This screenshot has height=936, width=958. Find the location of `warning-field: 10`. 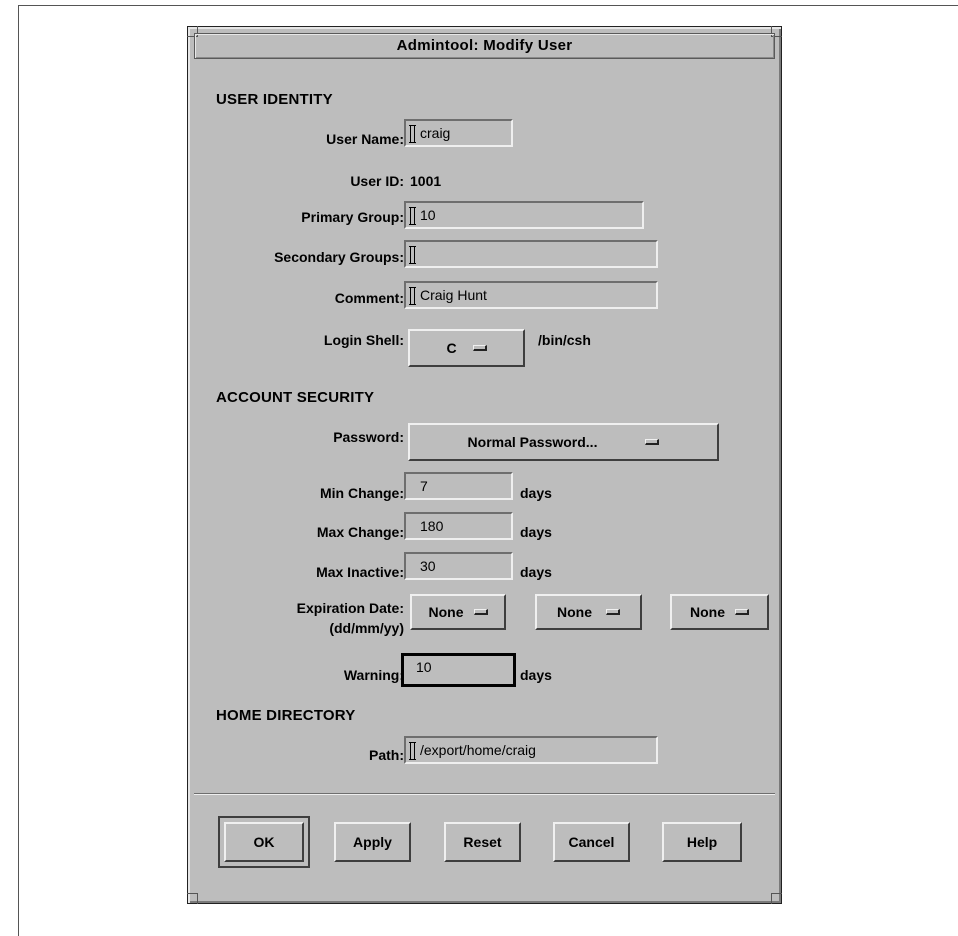

warning-field: 10 is located at coordinates (458, 670).